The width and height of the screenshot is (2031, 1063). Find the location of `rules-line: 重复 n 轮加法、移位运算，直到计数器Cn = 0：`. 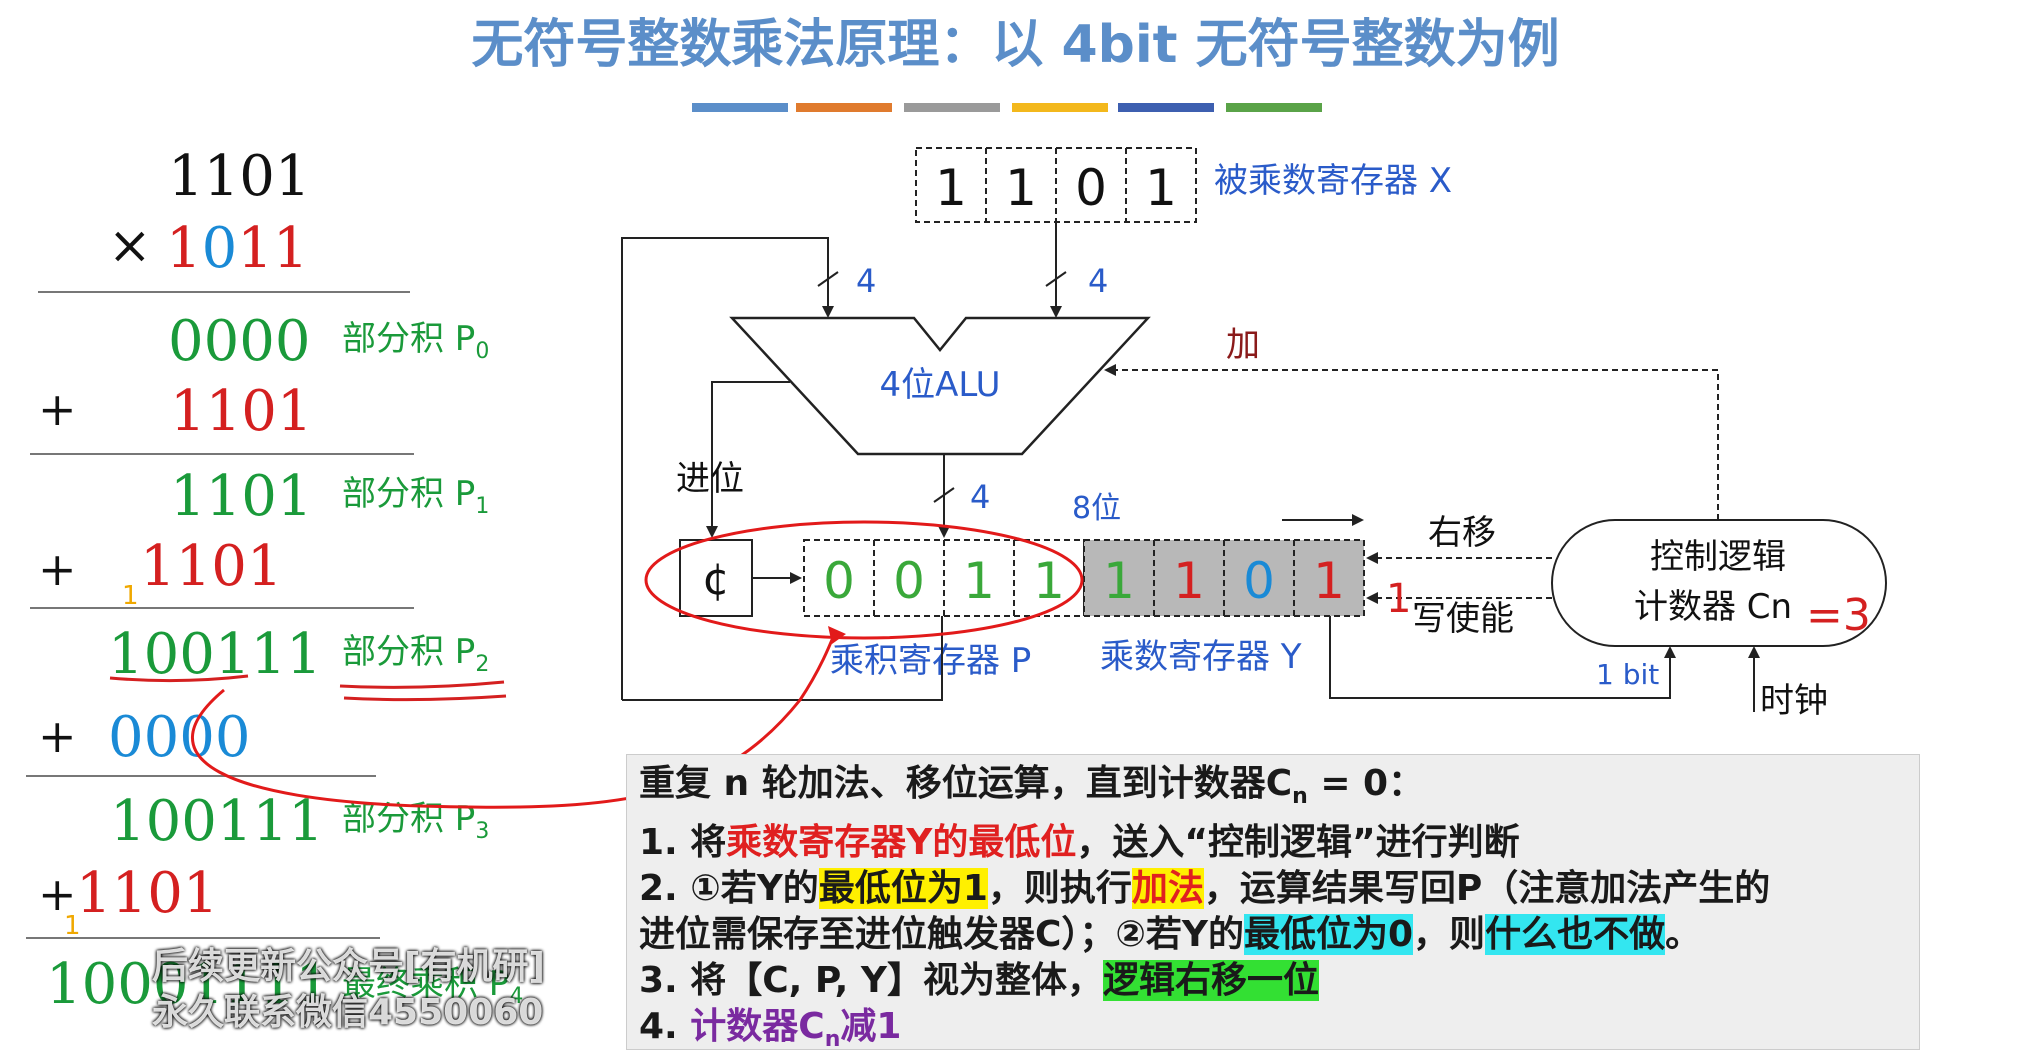

rules-line: 重复 n 轮加法、移位运算，直到计数器Cn = 0： is located at coordinates (1273, 790).